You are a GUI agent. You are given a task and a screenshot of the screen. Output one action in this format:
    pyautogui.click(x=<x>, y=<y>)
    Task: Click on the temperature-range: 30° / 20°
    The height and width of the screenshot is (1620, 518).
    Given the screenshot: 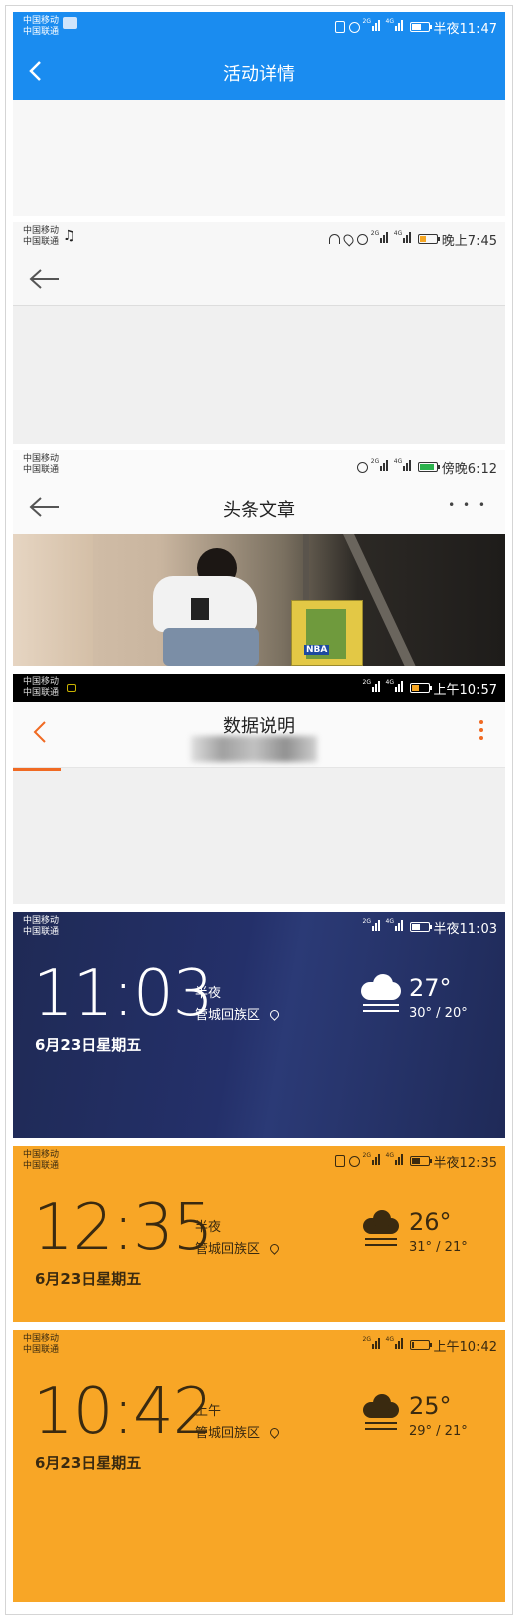 What is the action you would take?
    pyautogui.click(x=438, y=1013)
    